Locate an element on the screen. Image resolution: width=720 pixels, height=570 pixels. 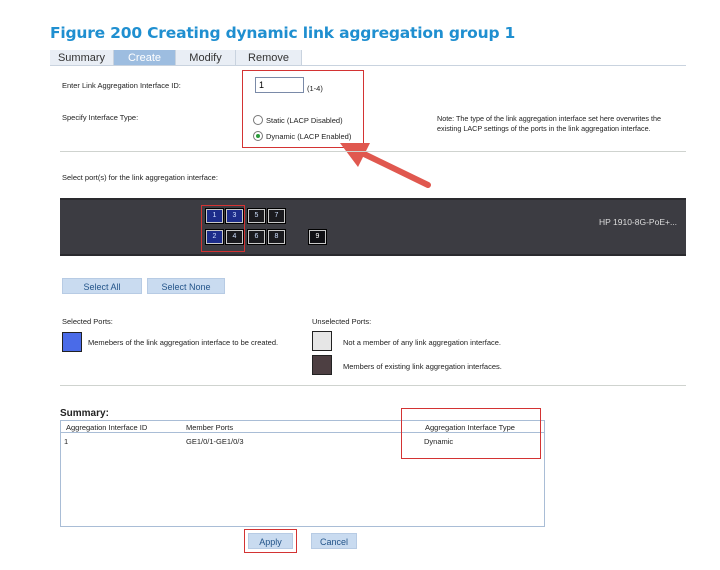
port-7: 7 is located at coordinates (276, 216).